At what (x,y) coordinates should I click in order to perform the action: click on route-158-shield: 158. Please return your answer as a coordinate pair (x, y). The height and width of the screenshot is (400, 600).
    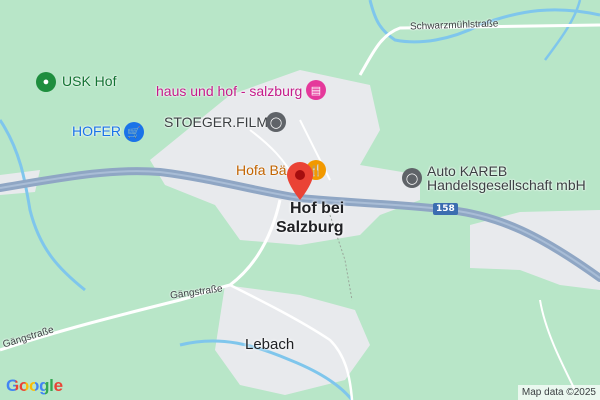
    Looking at the image, I should click on (445, 209).